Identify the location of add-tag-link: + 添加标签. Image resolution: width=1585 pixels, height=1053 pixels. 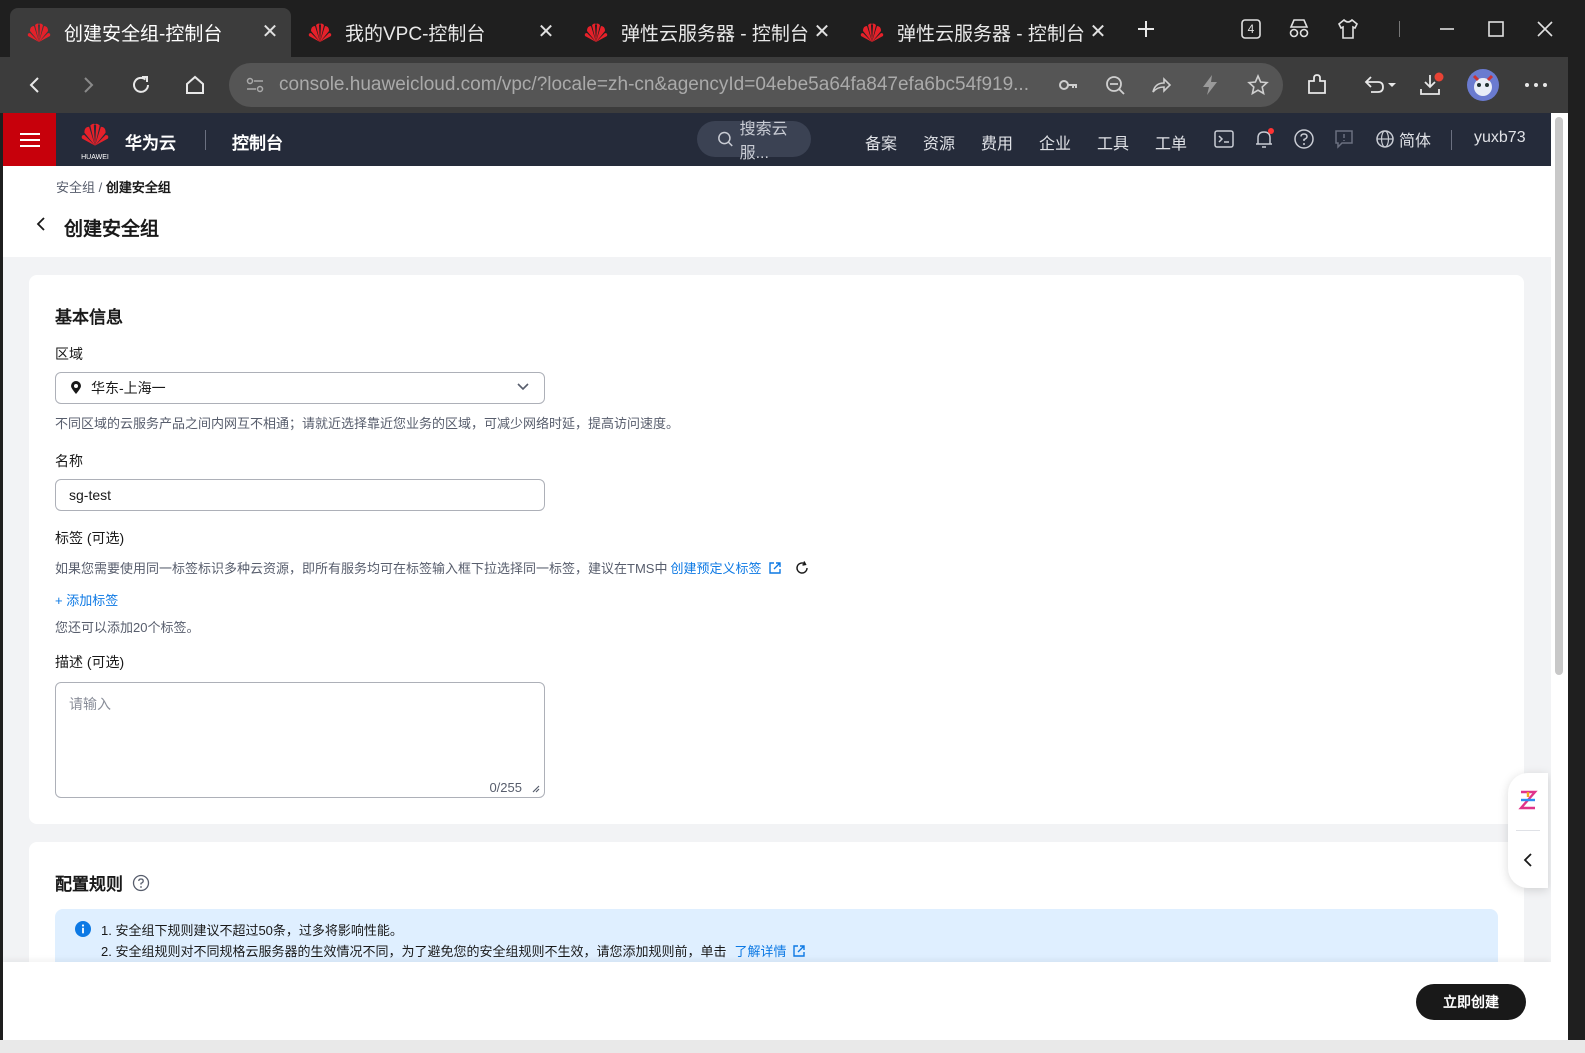
(86, 599).